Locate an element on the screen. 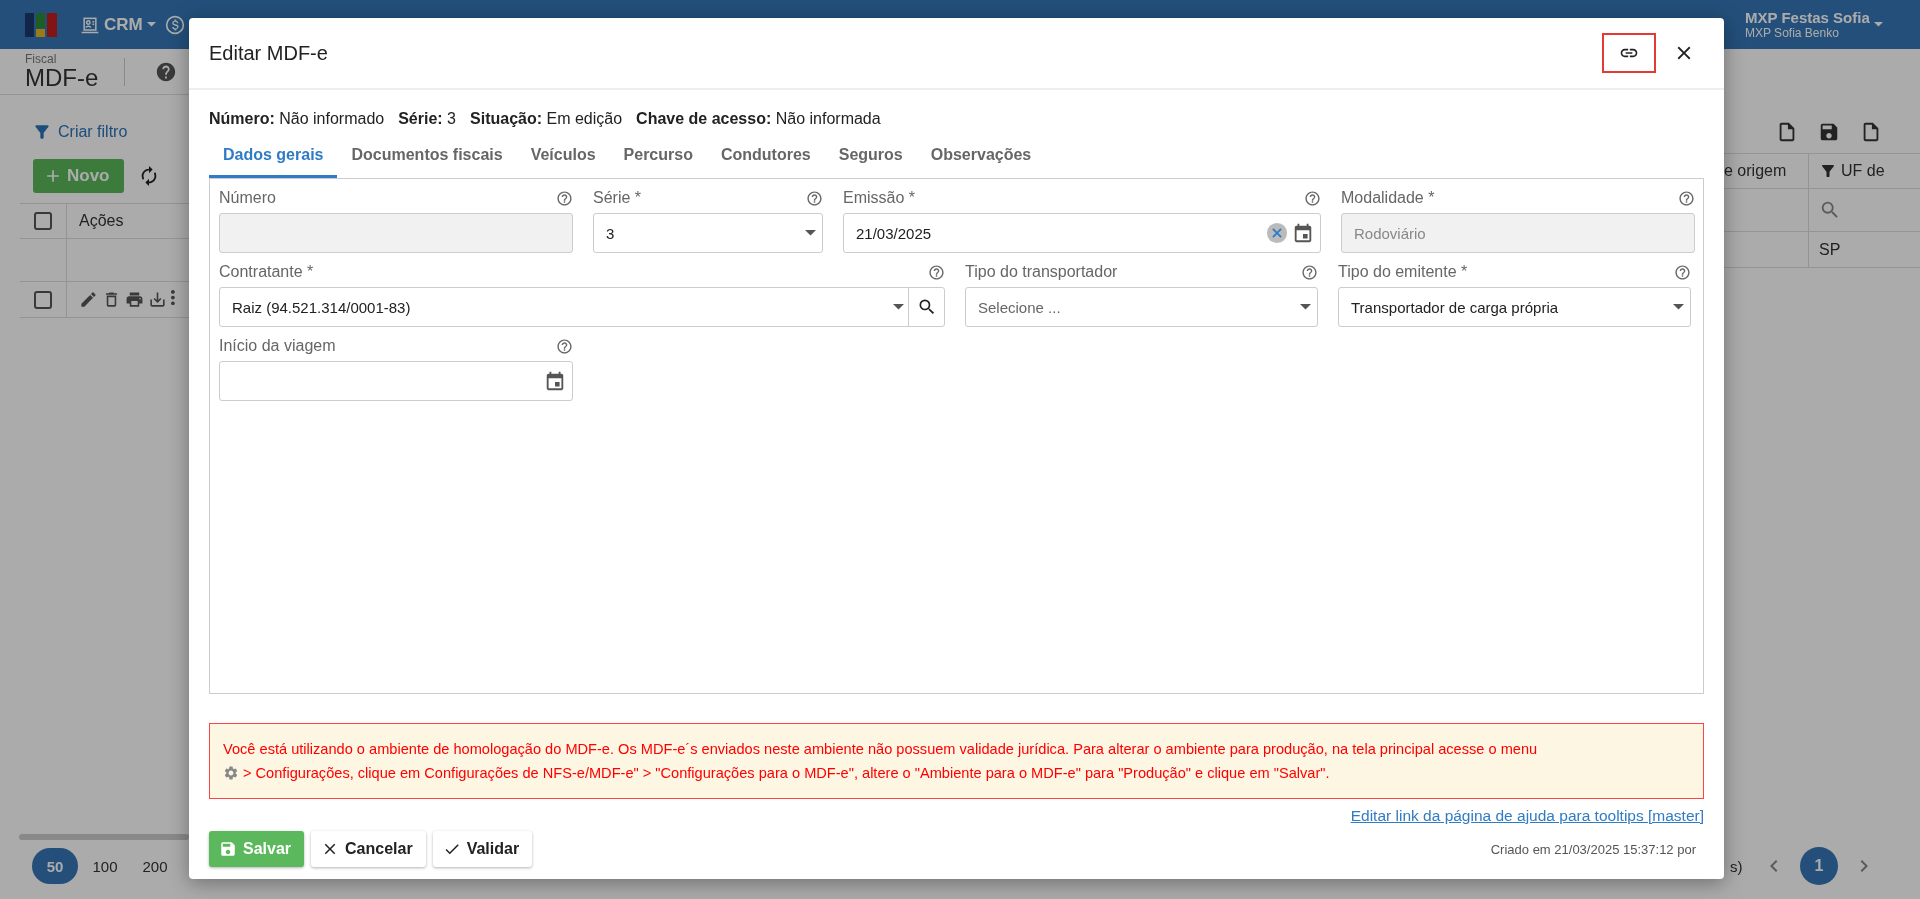 The image size is (1920, 899). field-value: 21/03/2025 is located at coordinates (894, 233).